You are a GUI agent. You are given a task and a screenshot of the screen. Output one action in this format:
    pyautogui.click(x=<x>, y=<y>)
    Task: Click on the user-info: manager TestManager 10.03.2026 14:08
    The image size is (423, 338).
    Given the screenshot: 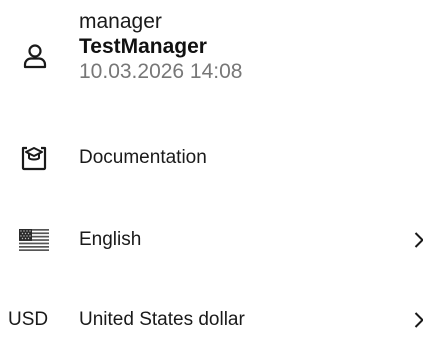 What is the action you would take?
    pyautogui.click(x=161, y=47)
    